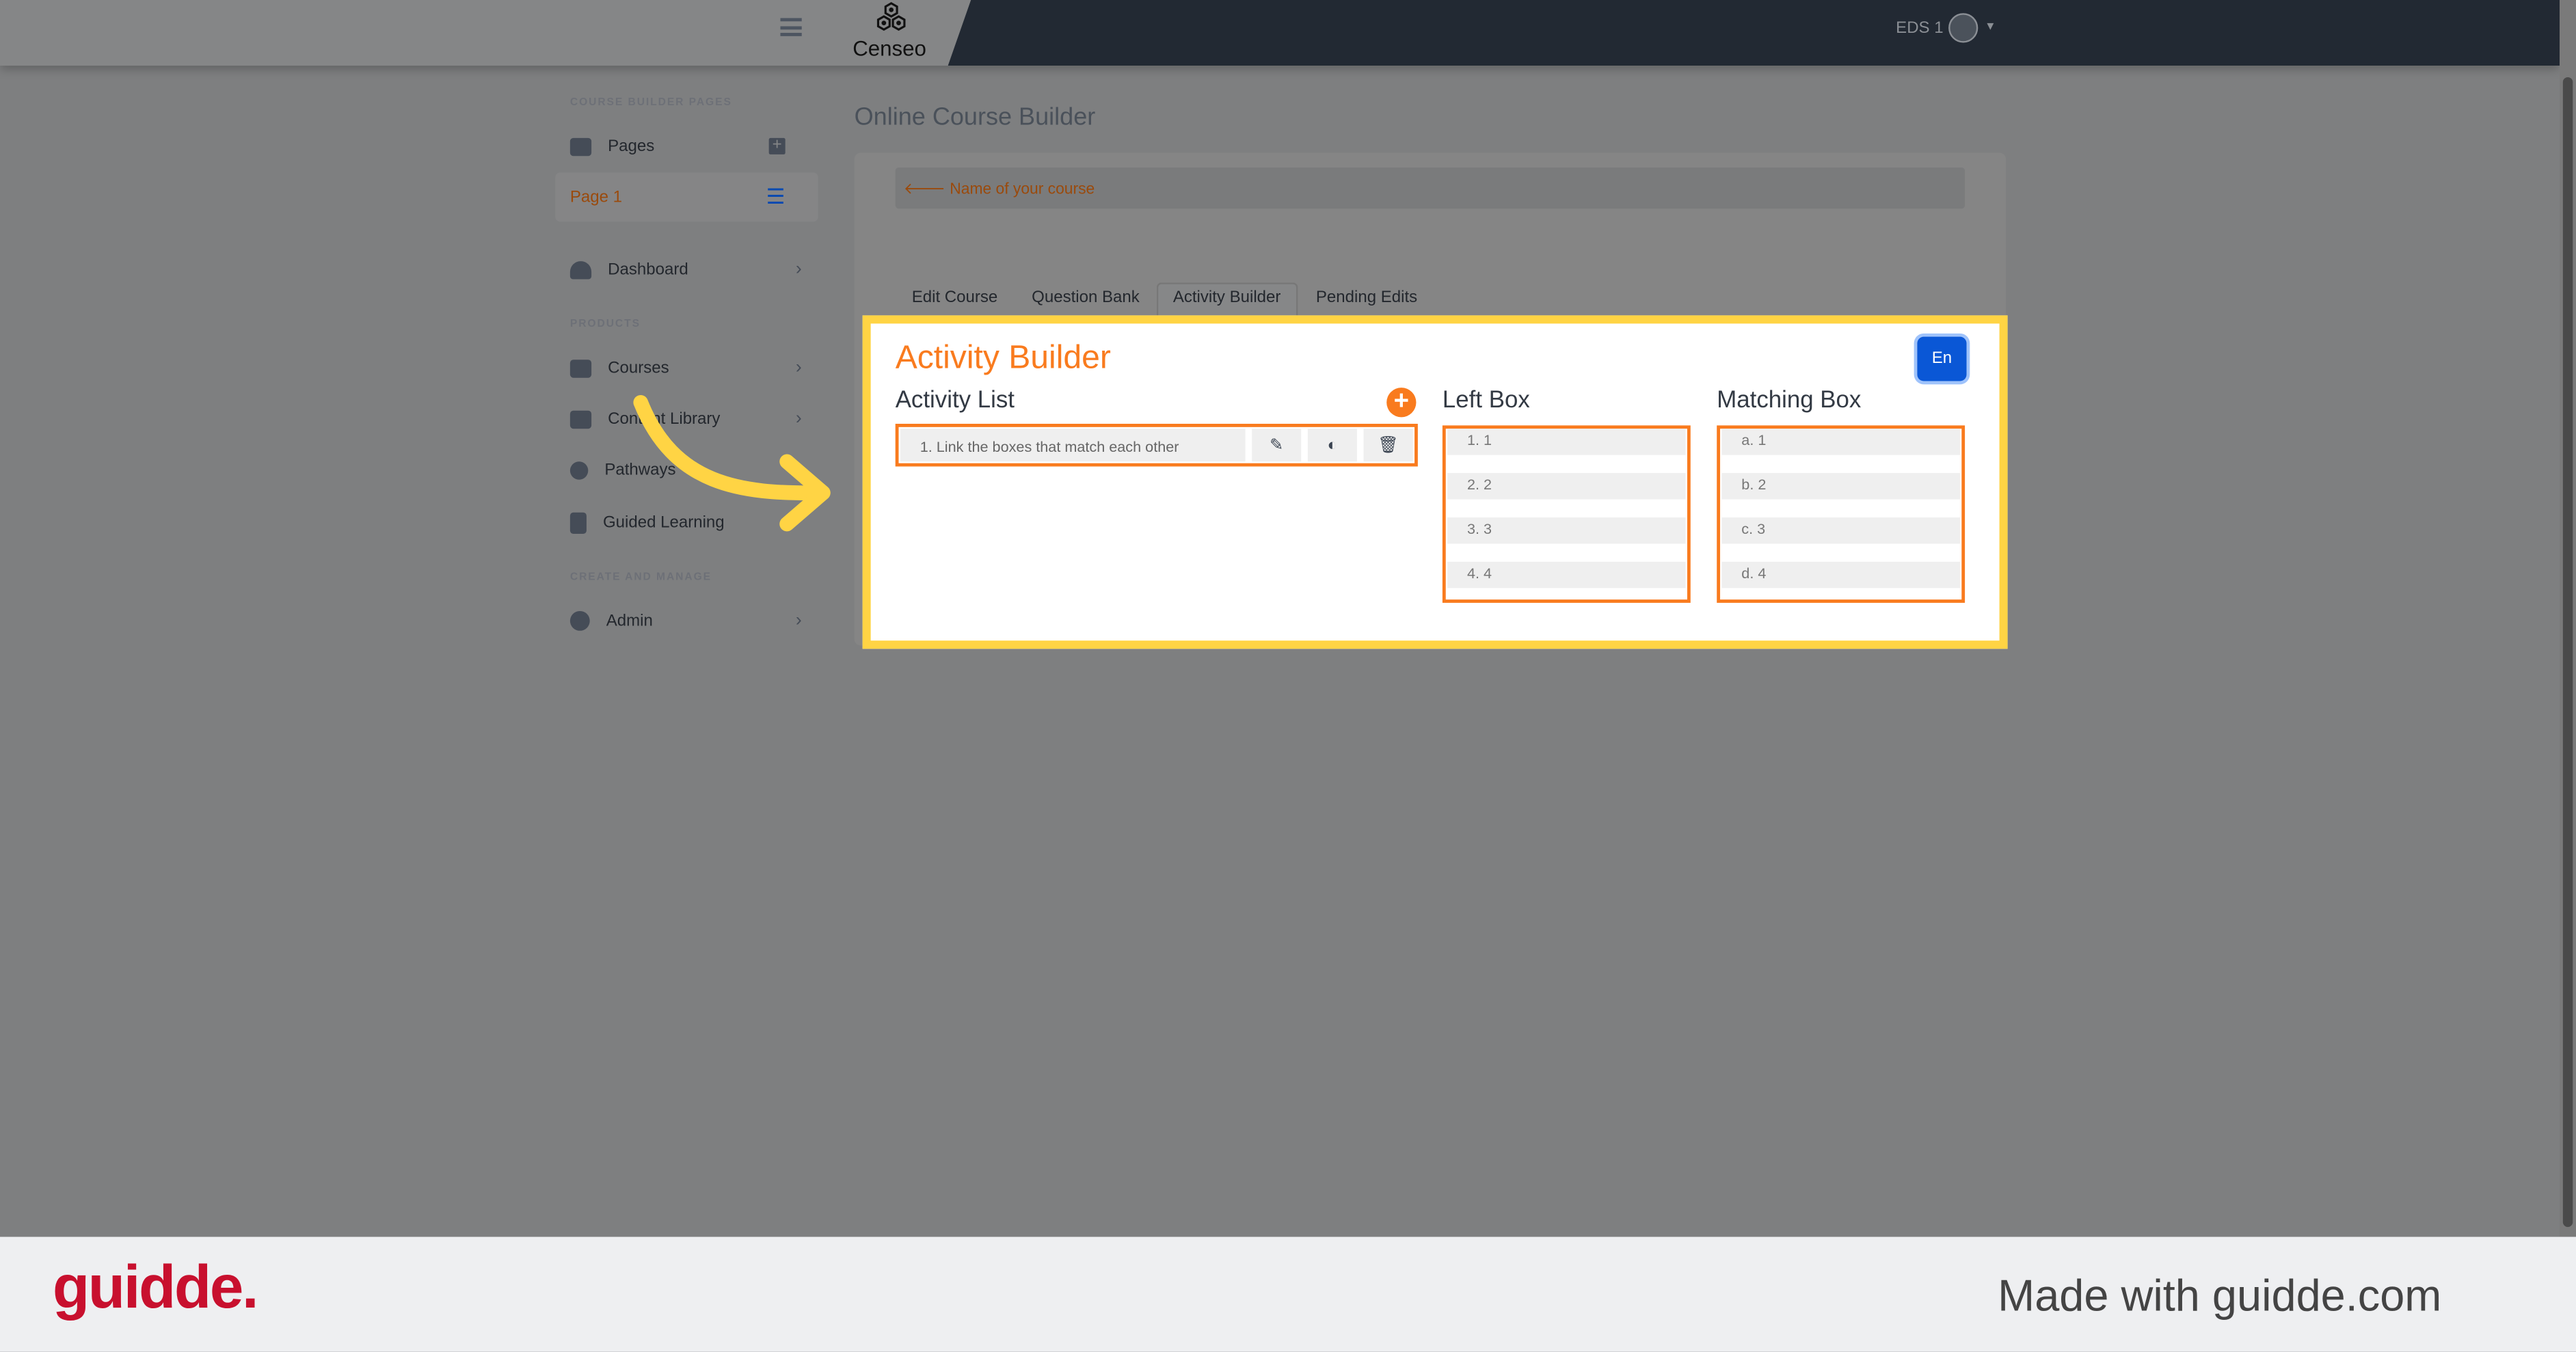  What do you see at coordinates (1401, 403) in the screenshot?
I see `add-activity-button: +` at bounding box center [1401, 403].